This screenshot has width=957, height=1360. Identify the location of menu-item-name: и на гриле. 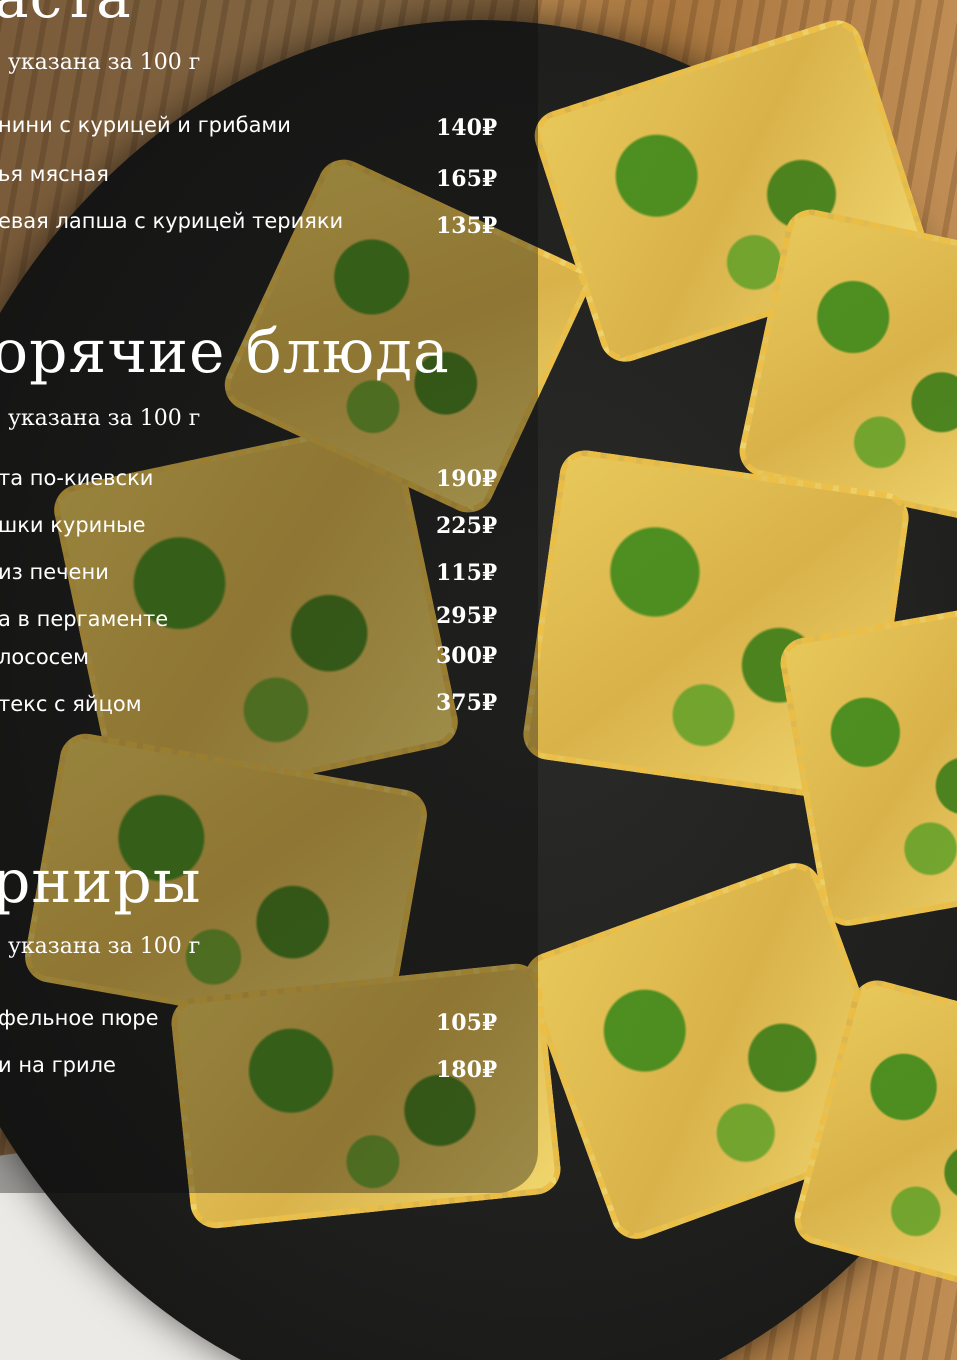
(58, 1065).